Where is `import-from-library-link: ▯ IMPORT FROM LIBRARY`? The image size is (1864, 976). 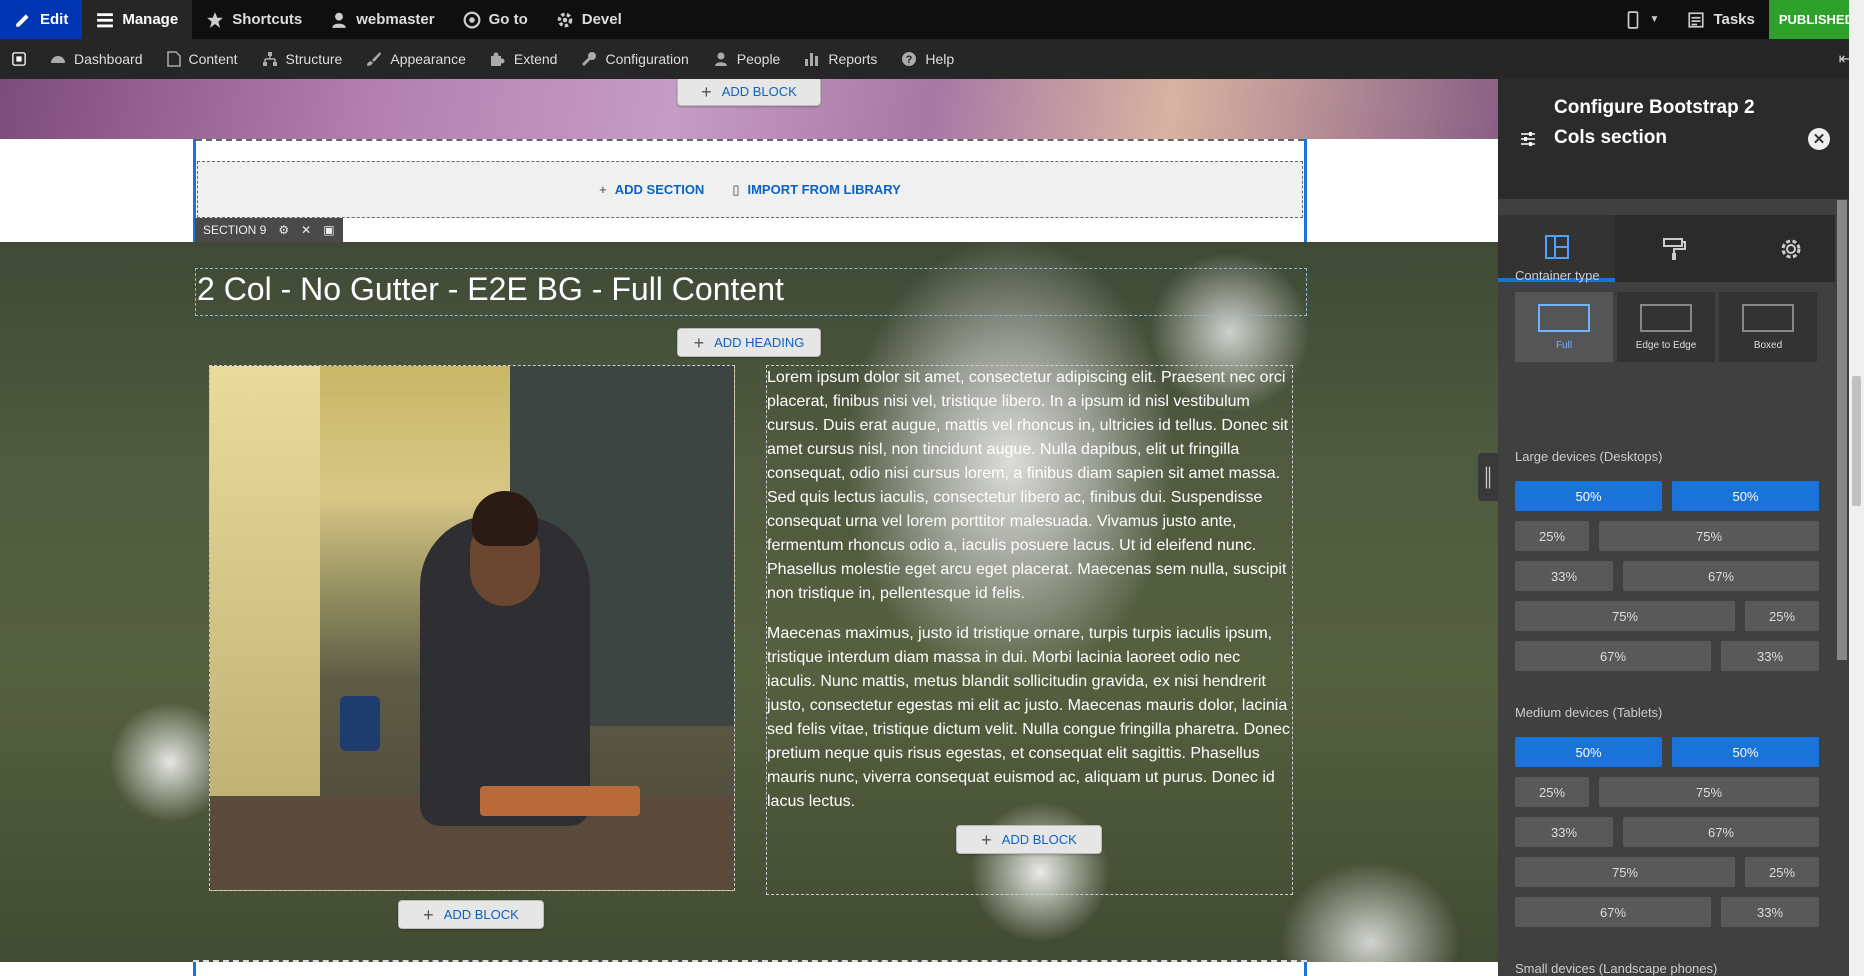
import-from-library-link: ▯ IMPORT FROM LIBRARY is located at coordinates (816, 190).